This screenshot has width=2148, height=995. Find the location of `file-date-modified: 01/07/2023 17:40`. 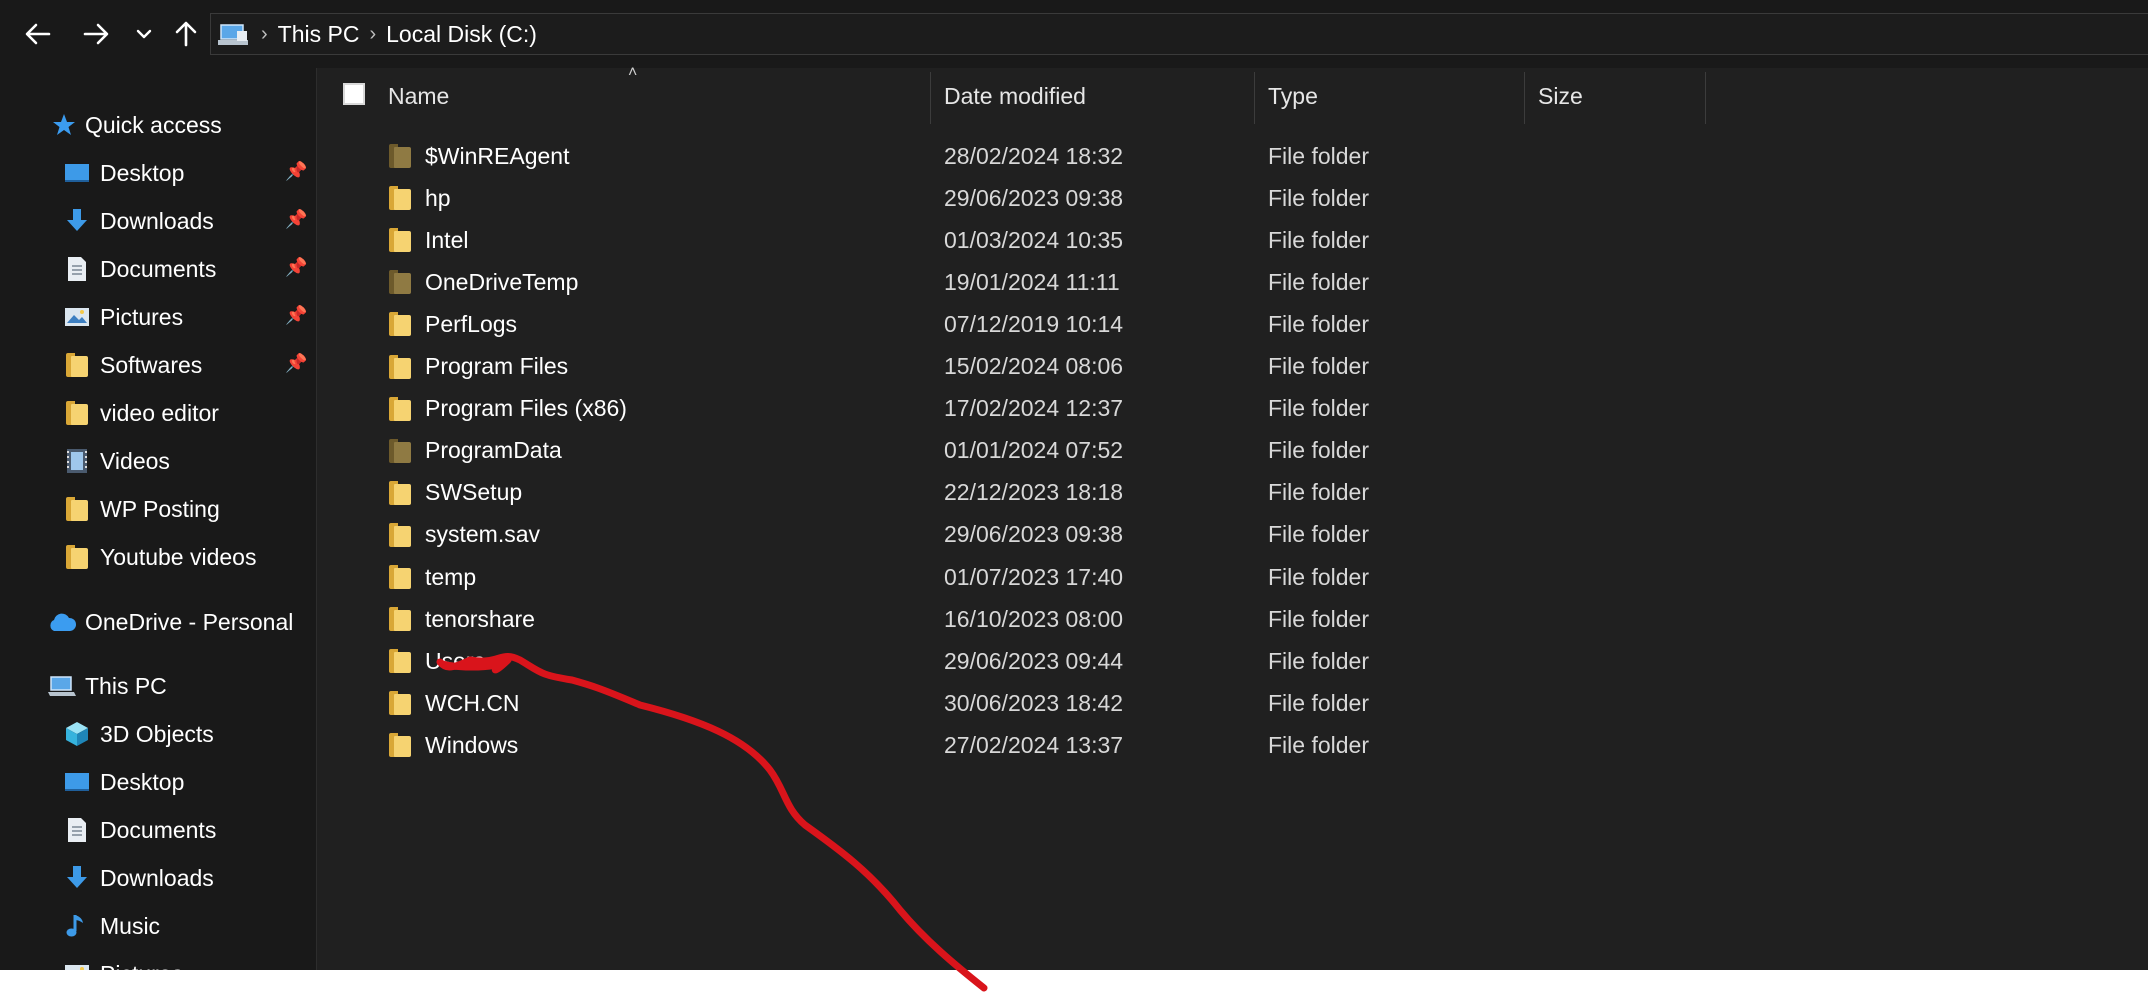

file-date-modified: 01/07/2023 17:40 is located at coordinates (1034, 576).